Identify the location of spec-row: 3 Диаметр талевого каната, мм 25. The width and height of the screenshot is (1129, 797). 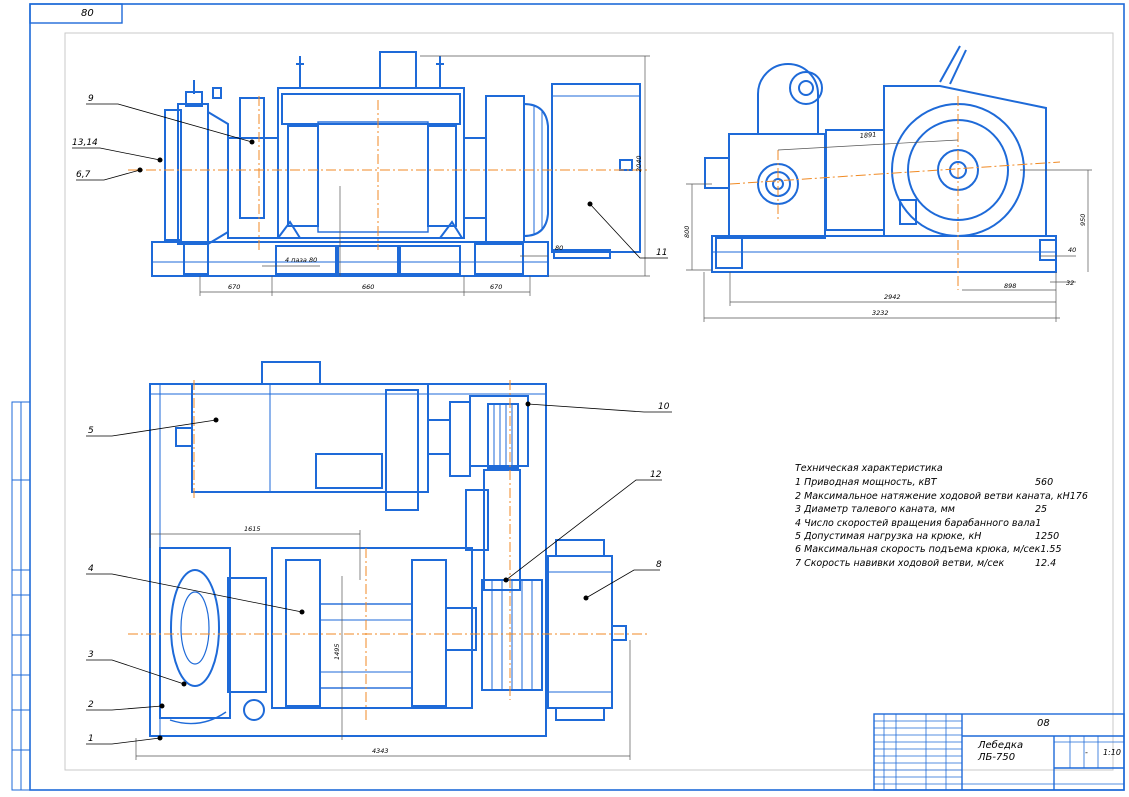
(935, 509).